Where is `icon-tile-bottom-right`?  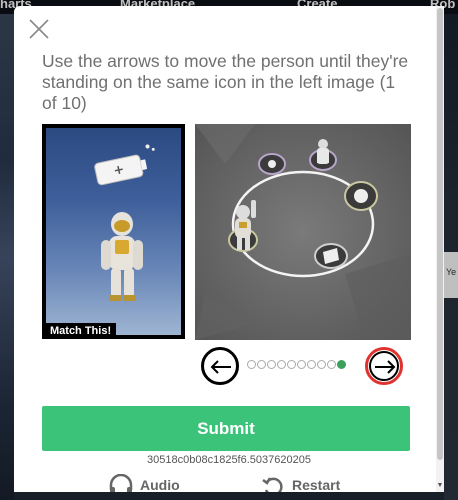 icon-tile-bottom-right is located at coordinates (331, 256).